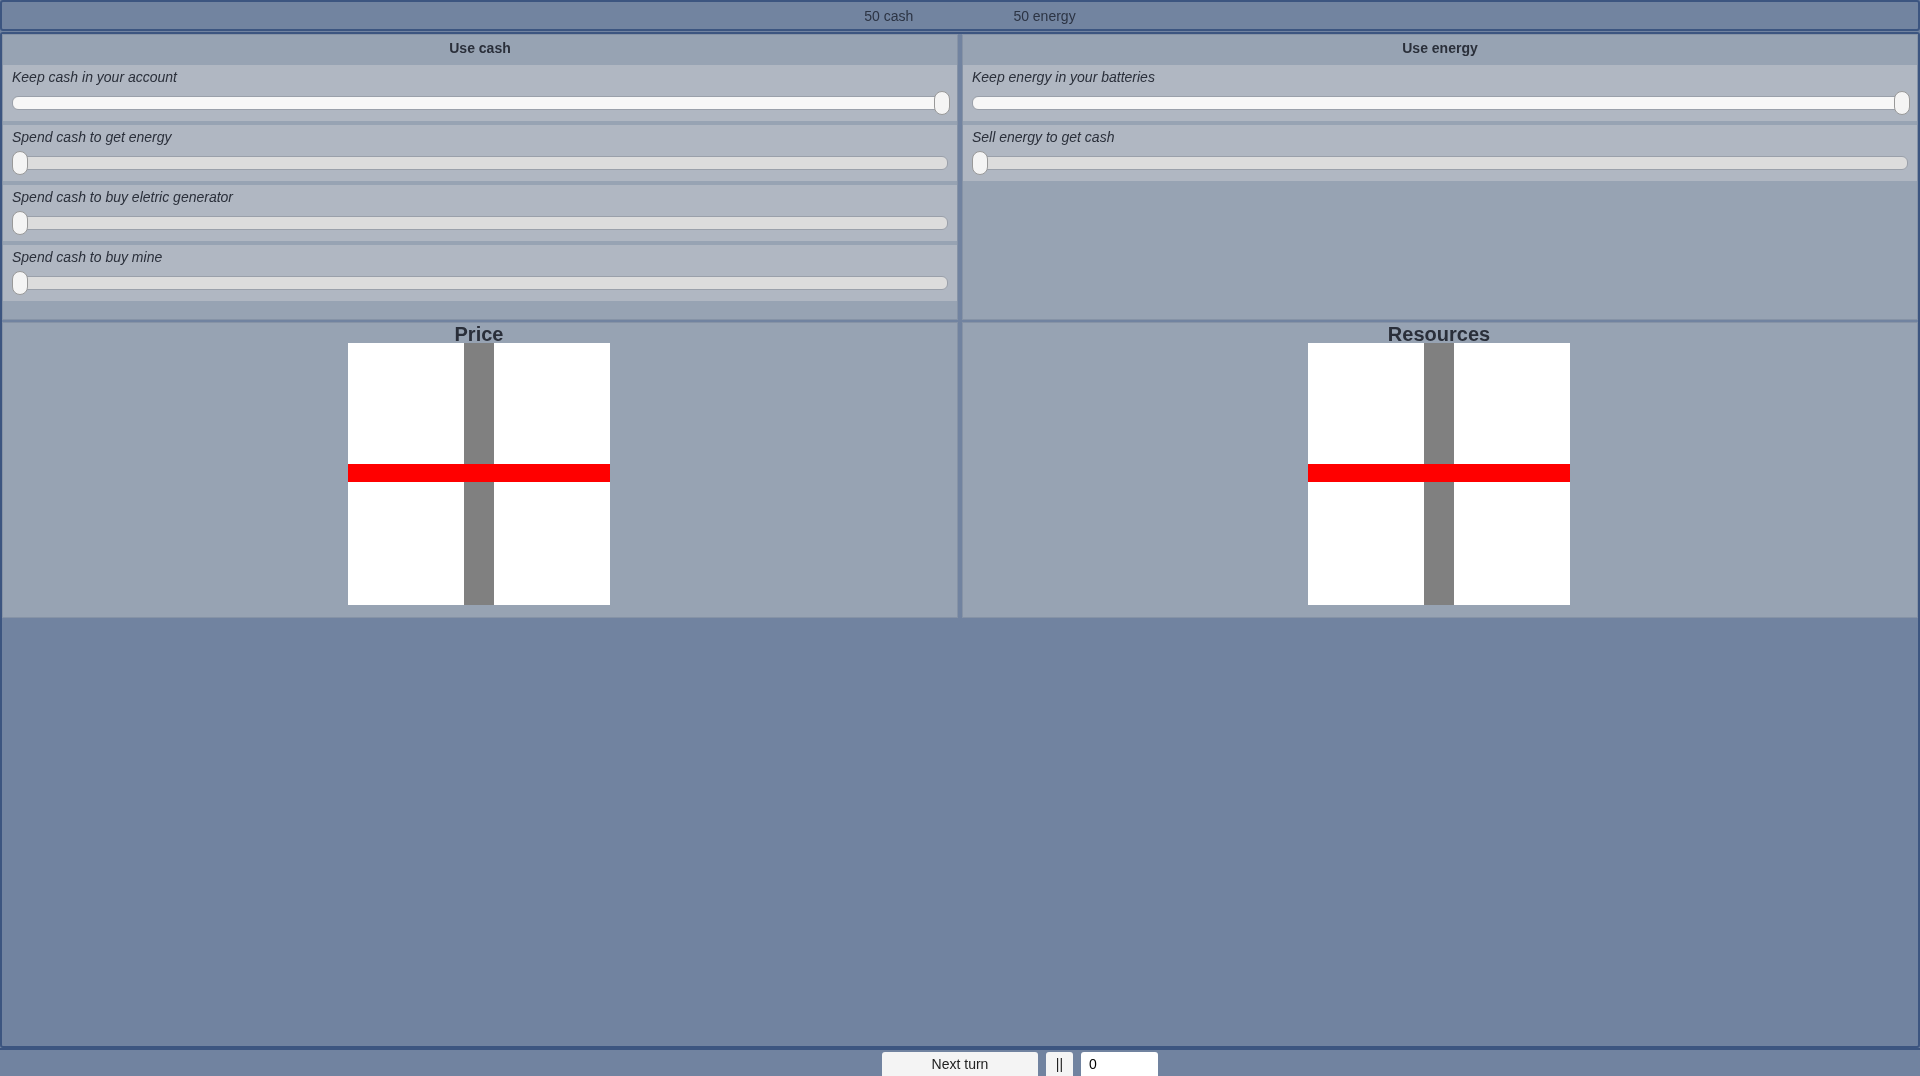 The height and width of the screenshot is (1076, 1920). I want to click on slider-label: Sell energy to get cash, so click(1044, 137).